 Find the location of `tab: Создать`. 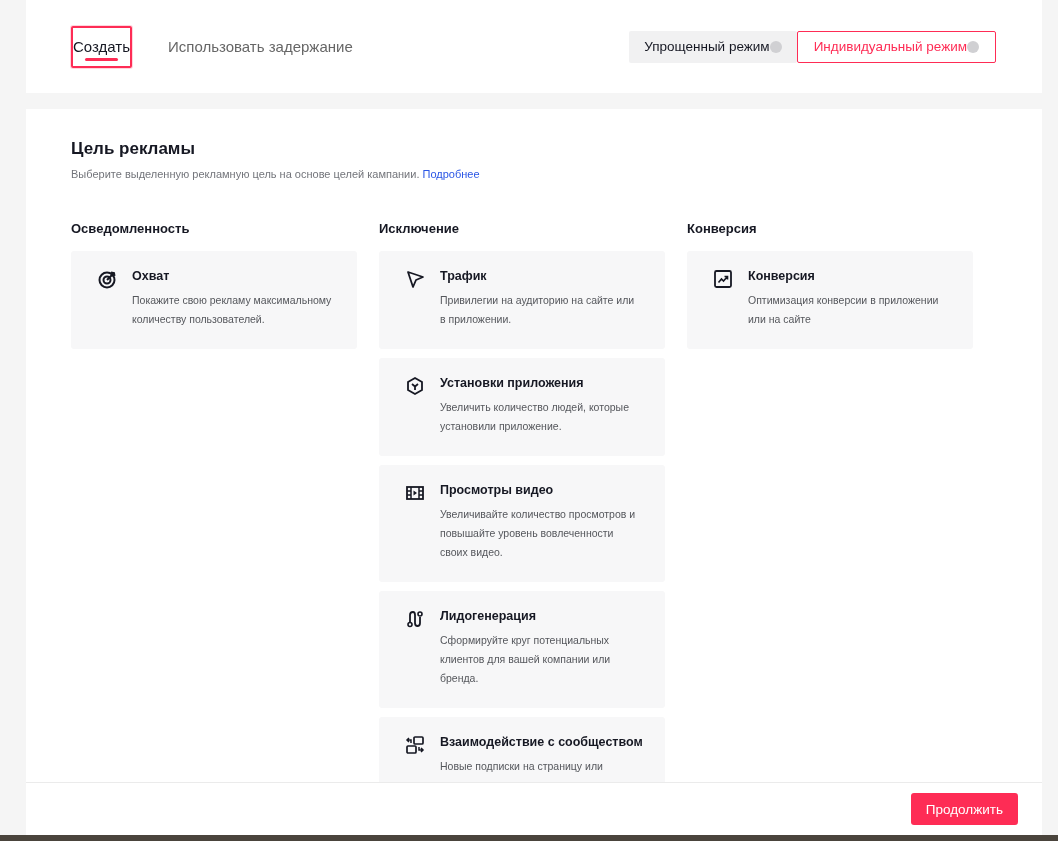

tab: Создать is located at coordinates (101, 46).